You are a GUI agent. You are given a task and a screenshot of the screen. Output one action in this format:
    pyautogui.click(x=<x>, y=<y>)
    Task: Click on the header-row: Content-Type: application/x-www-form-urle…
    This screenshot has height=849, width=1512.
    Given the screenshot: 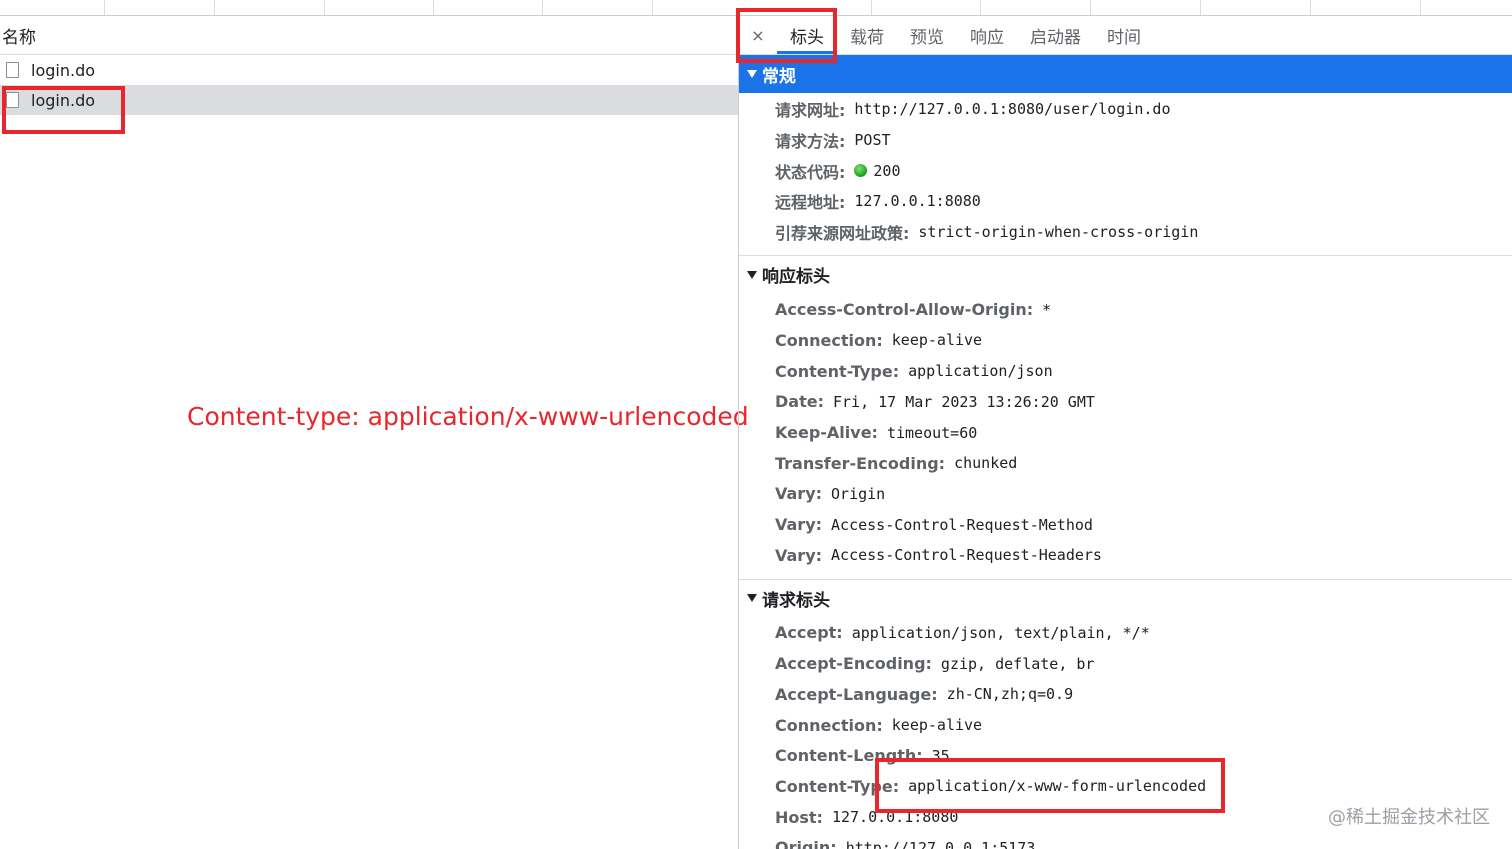 What is the action you would take?
    pyautogui.click(x=1143, y=786)
    